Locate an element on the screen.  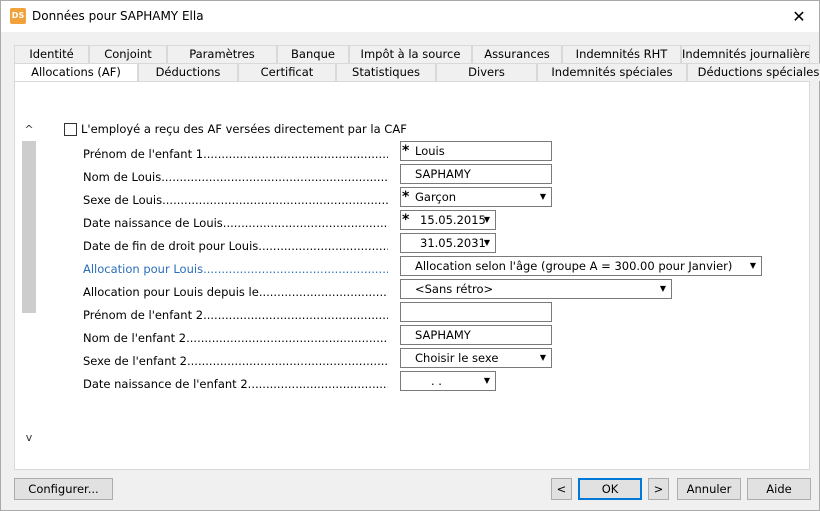
tab-impot-source: Impôt à la source is located at coordinates (410, 54).